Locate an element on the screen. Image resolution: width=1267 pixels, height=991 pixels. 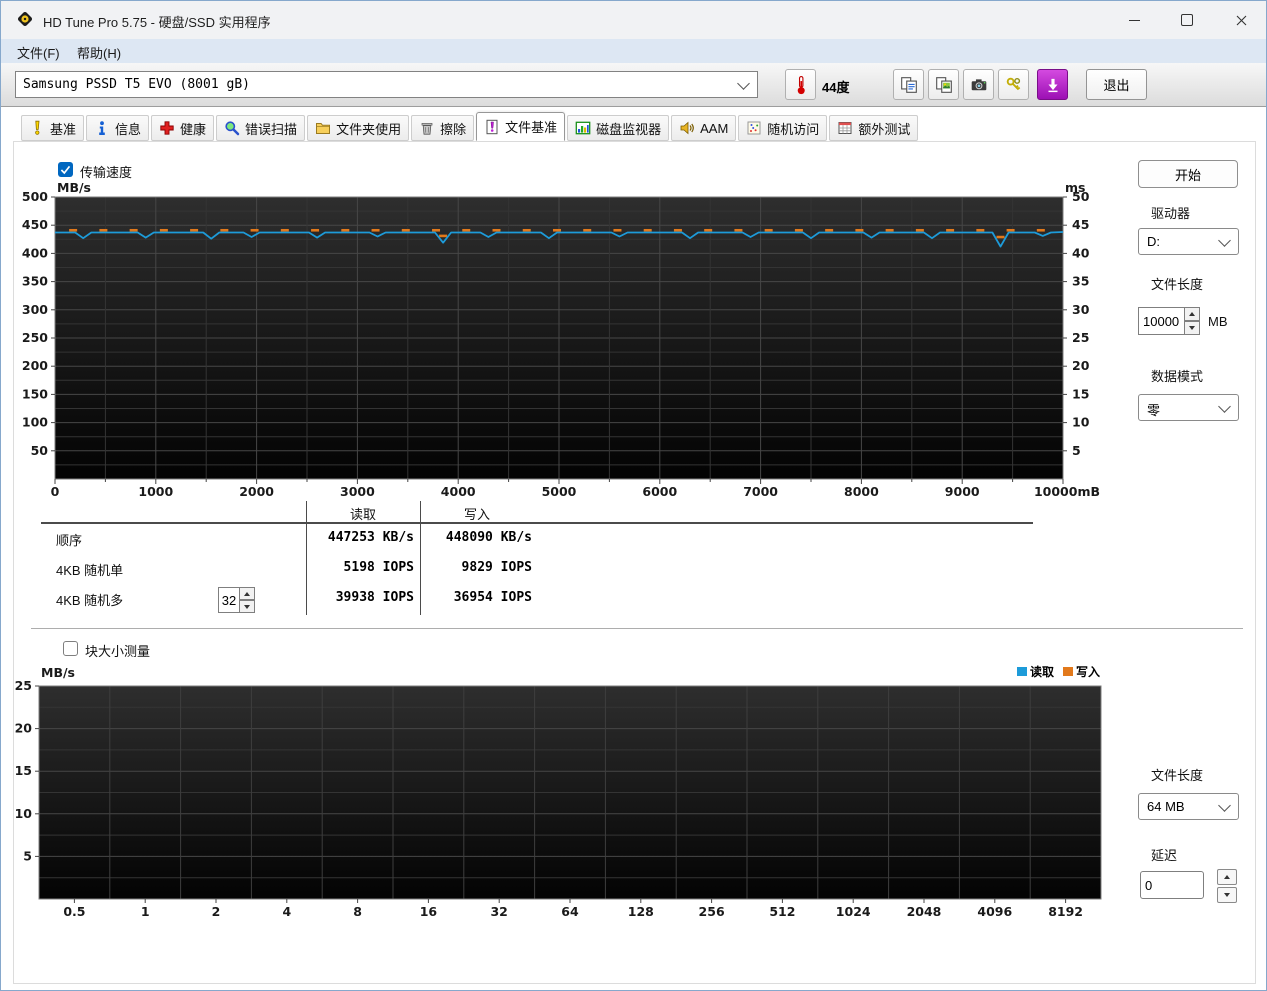
arrow-up-icon is located at coordinates (247, 593).